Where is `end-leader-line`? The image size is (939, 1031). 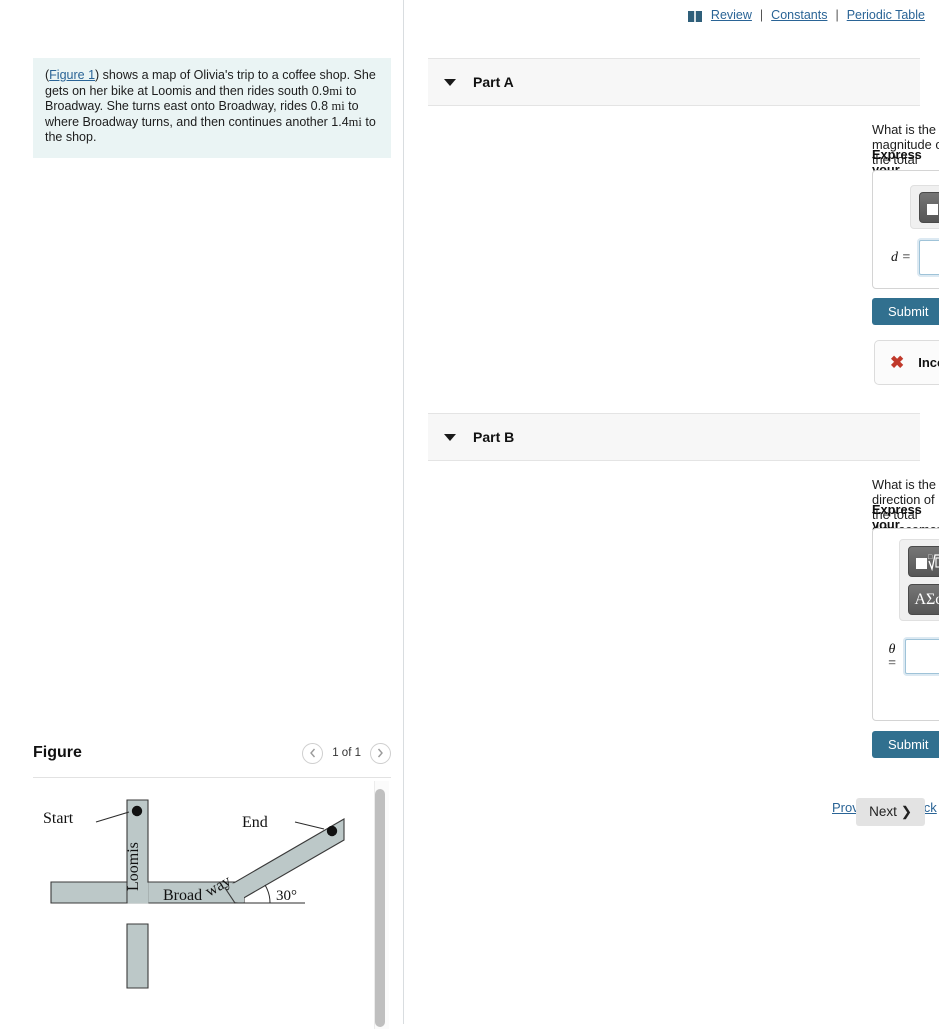 end-leader-line is located at coordinates (309, 825).